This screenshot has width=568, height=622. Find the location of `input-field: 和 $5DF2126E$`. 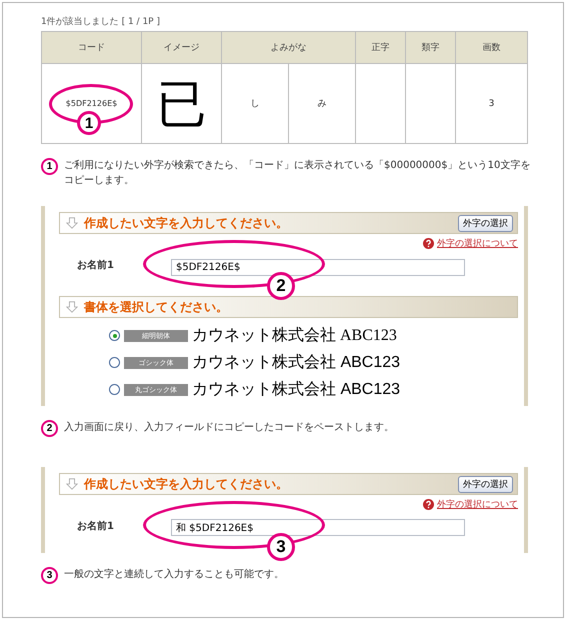

input-field: 和 $5DF2126E$ is located at coordinates (318, 527).